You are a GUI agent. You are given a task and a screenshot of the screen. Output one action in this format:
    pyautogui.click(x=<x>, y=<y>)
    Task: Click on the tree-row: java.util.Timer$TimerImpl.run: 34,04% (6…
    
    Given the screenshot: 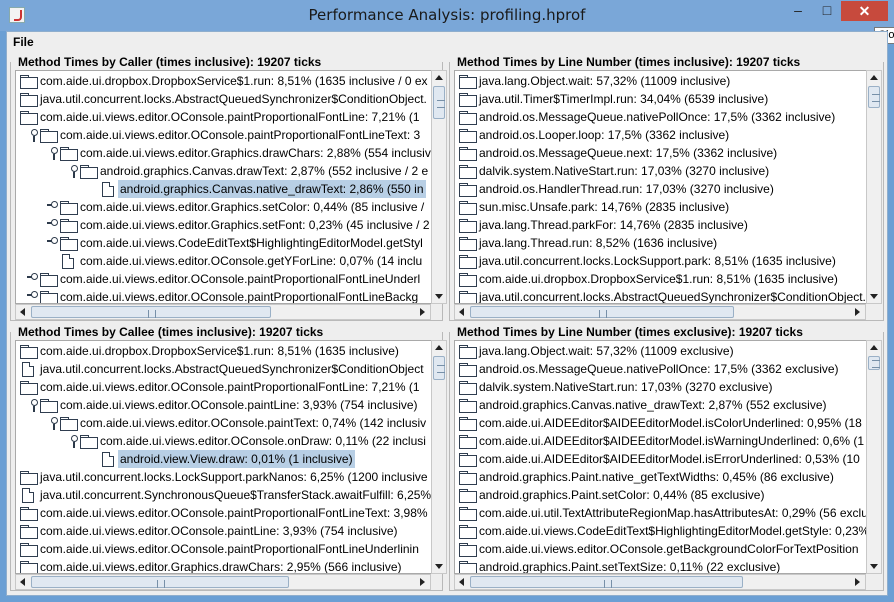 What is the action you would take?
    pyautogui.click(x=661, y=99)
    